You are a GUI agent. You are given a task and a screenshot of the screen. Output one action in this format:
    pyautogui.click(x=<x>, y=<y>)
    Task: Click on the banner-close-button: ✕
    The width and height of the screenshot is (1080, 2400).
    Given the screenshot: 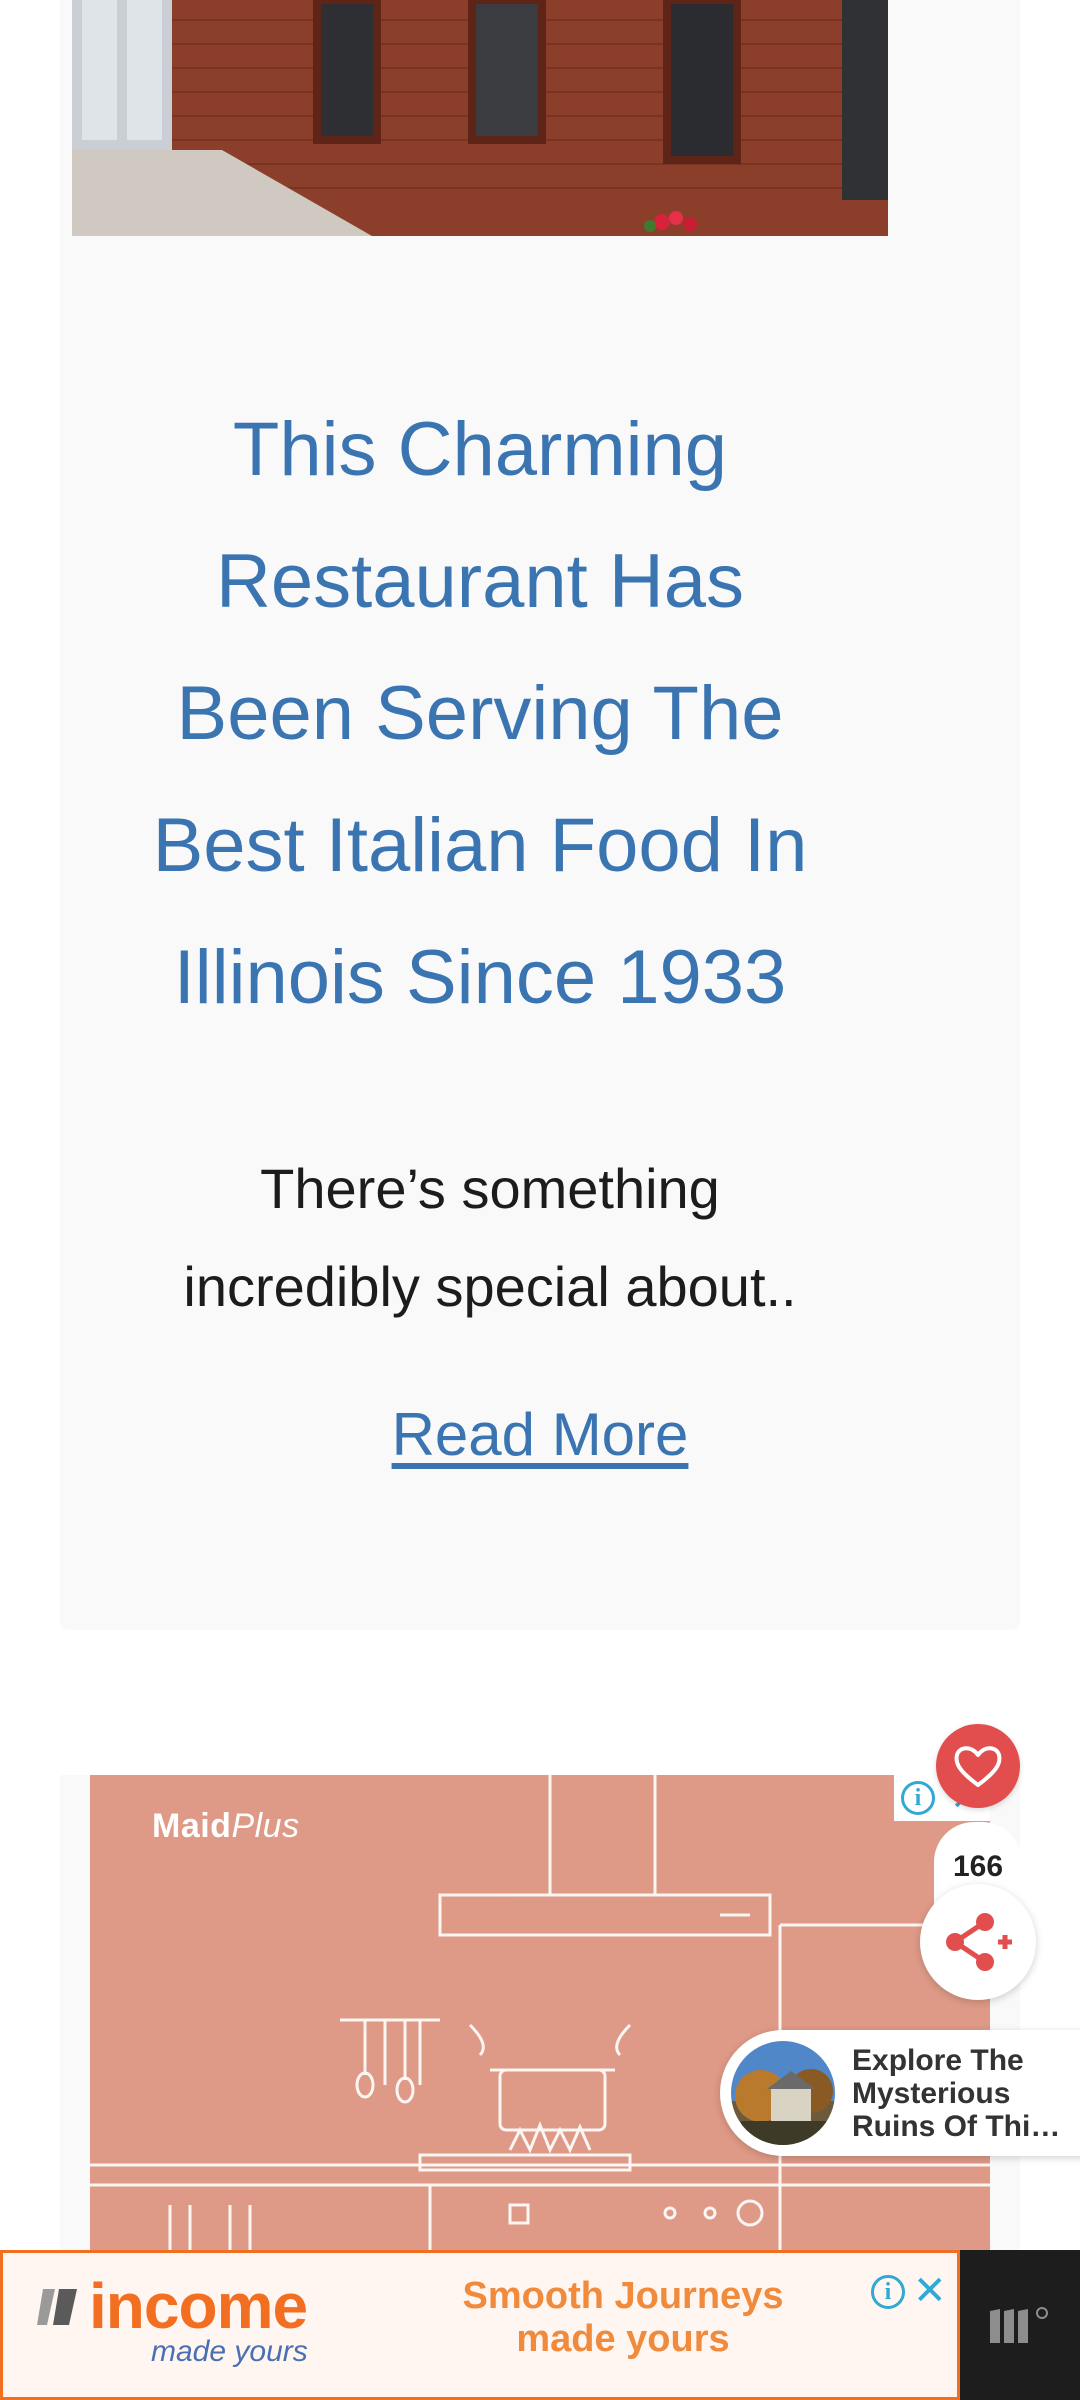 What is the action you would take?
    pyautogui.click(x=930, y=2291)
    